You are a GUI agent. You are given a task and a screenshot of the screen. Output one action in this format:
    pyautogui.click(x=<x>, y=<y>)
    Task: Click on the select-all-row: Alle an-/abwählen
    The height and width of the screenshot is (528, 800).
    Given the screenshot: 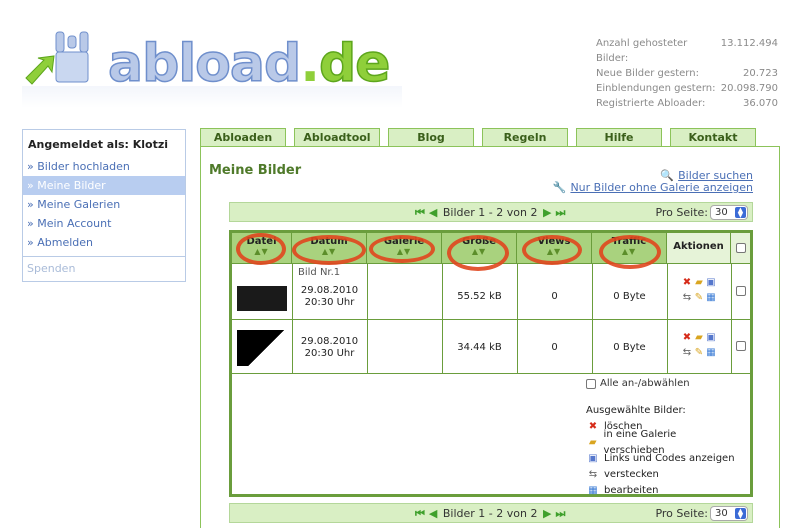 What is the action you would take?
    pyautogui.click(x=638, y=383)
    